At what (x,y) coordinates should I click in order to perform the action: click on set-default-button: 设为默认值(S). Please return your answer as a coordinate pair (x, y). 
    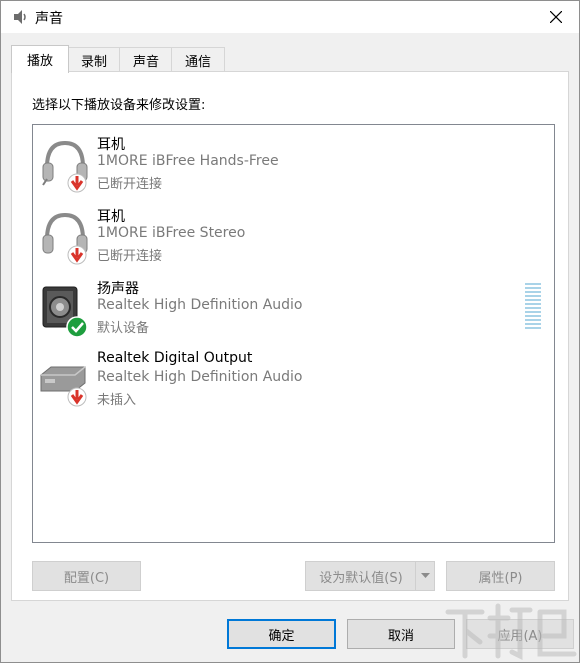
    Looking at the image, I should click on (370, 576).